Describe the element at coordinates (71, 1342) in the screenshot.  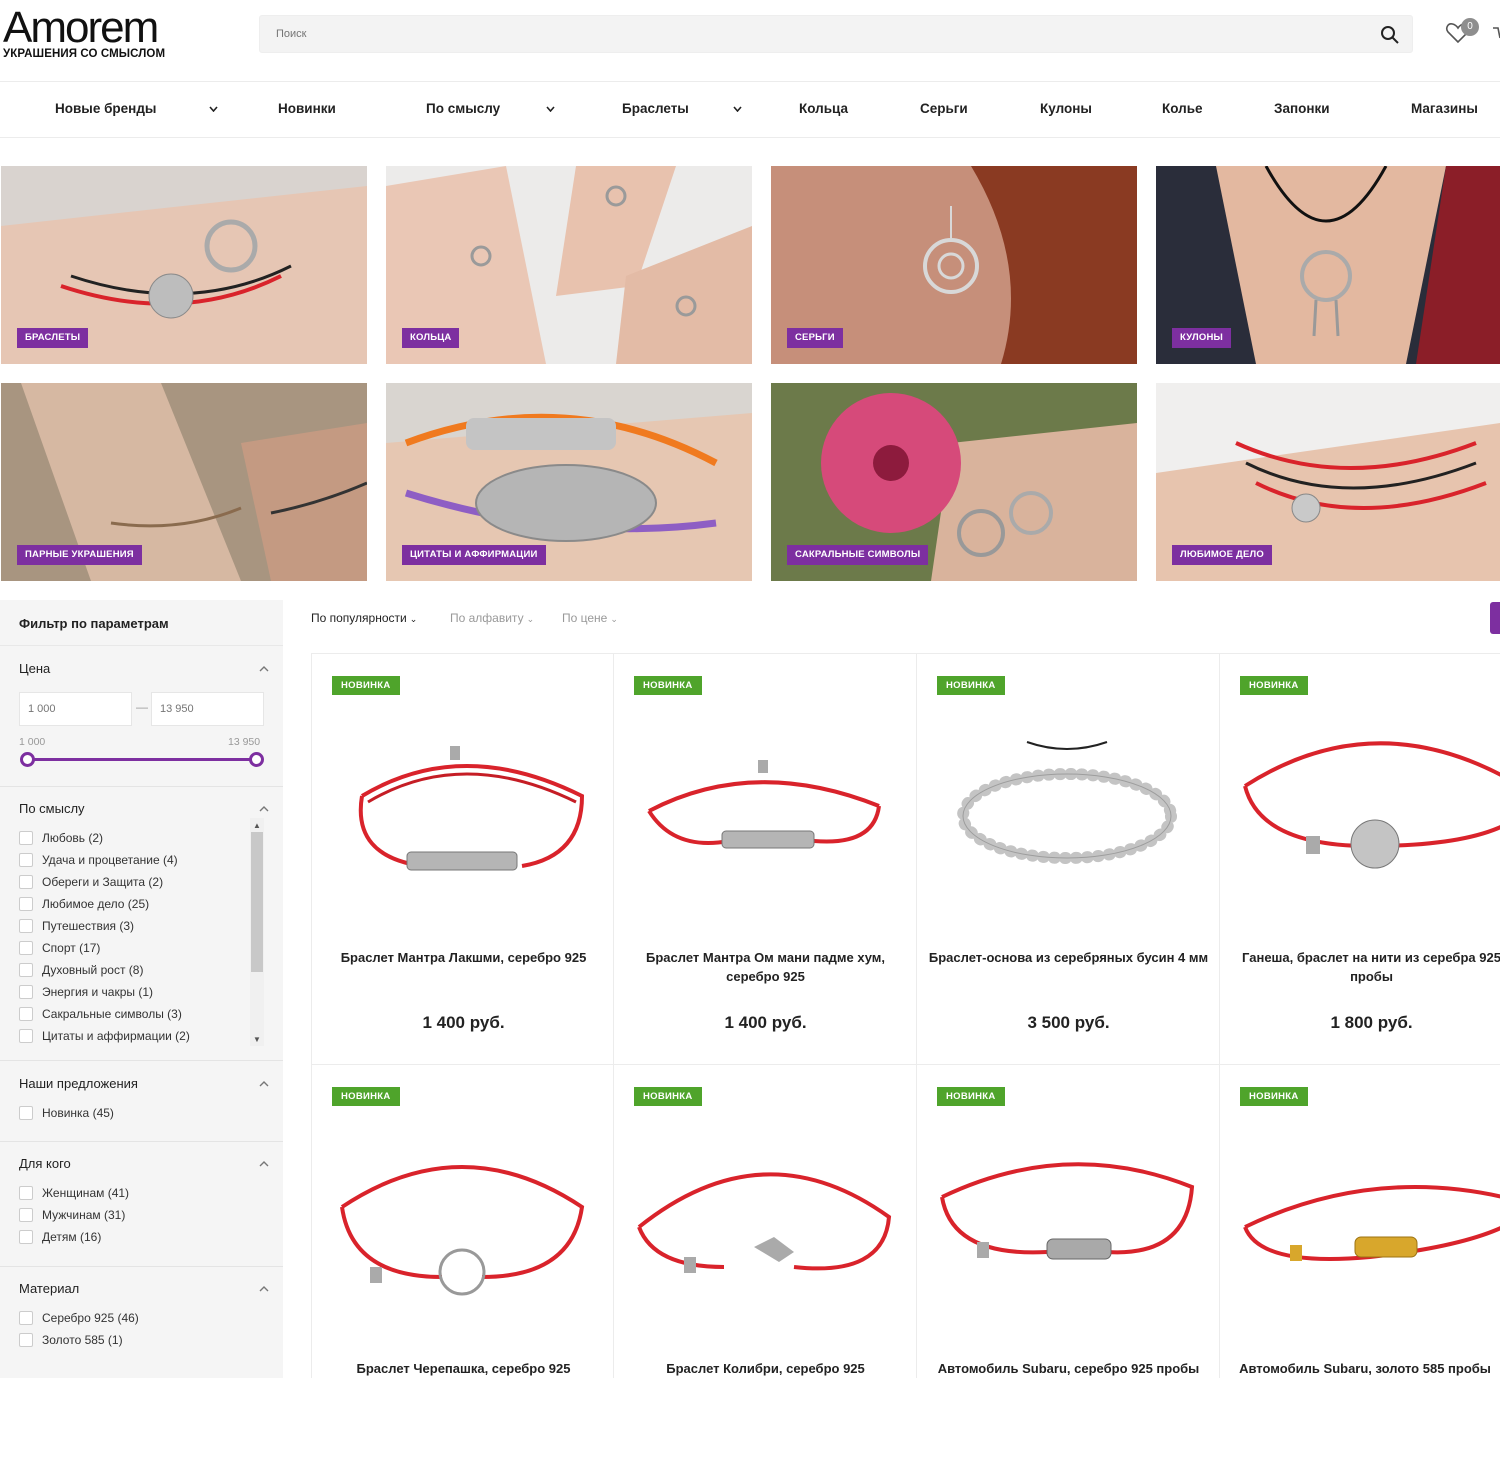
I see `filter-option-gold: Золото 585 (1)` at that location.